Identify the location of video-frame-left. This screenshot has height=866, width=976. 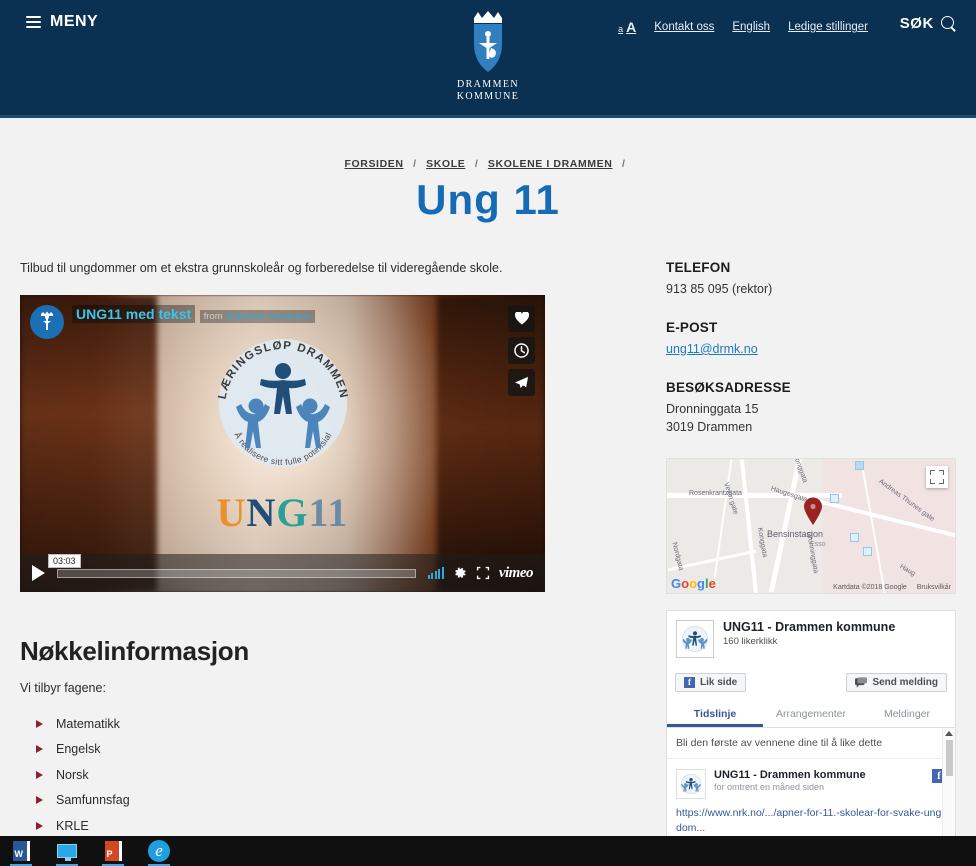
(88, 443).